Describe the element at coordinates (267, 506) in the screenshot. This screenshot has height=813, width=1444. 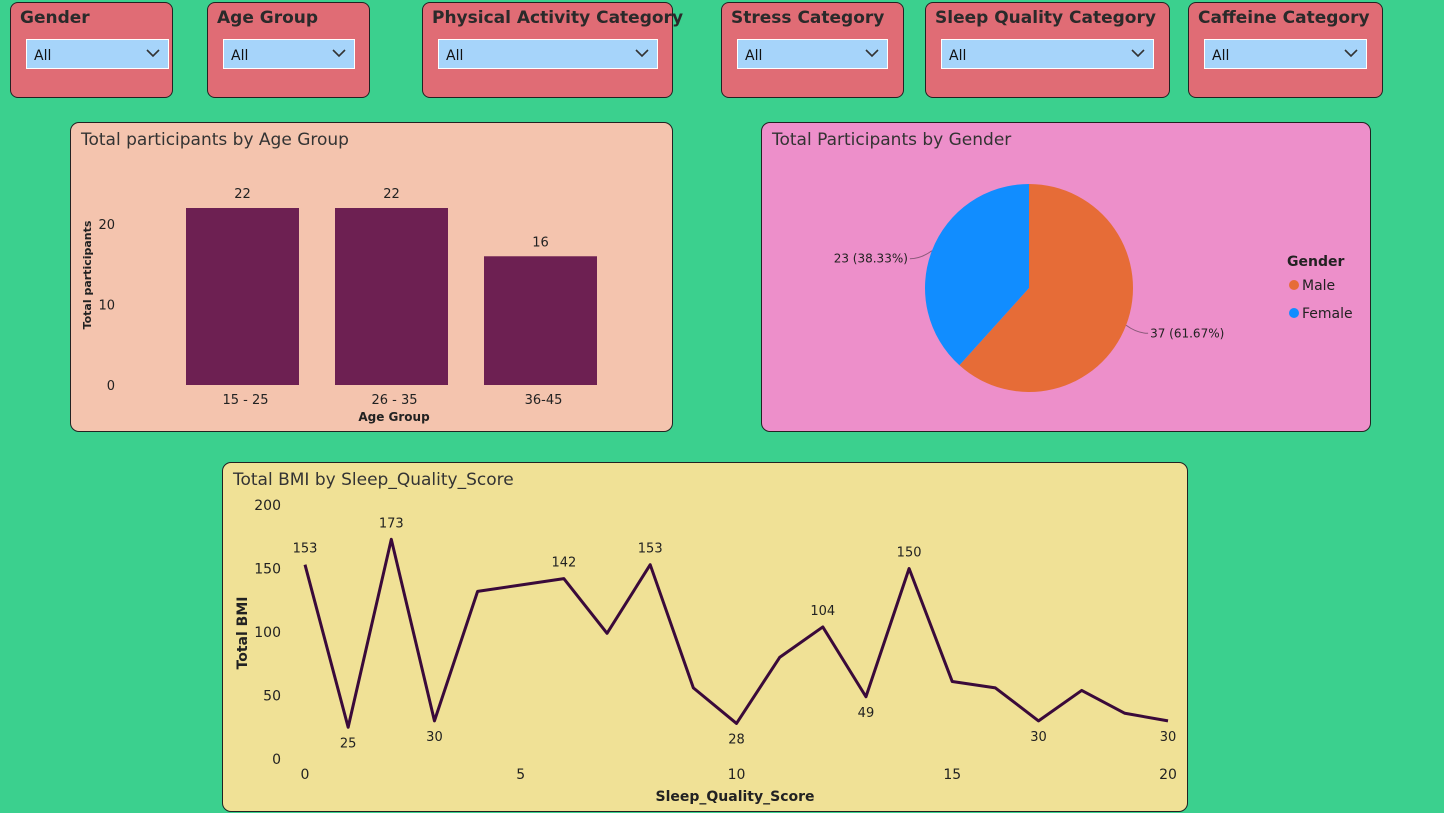
I see `y-tick-label: 200` at that location.